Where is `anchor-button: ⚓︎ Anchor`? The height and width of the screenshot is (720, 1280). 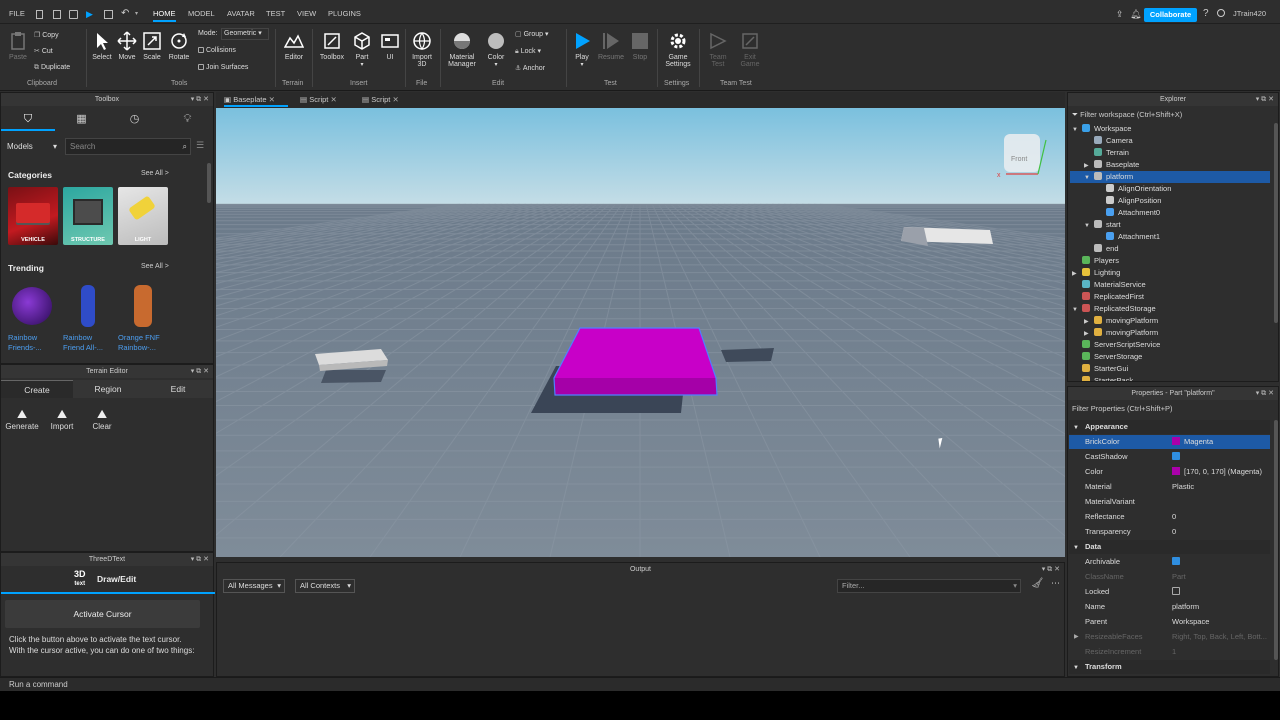 anchor-button: ⚓︎ Anchor is located at coordinates (530, 68).